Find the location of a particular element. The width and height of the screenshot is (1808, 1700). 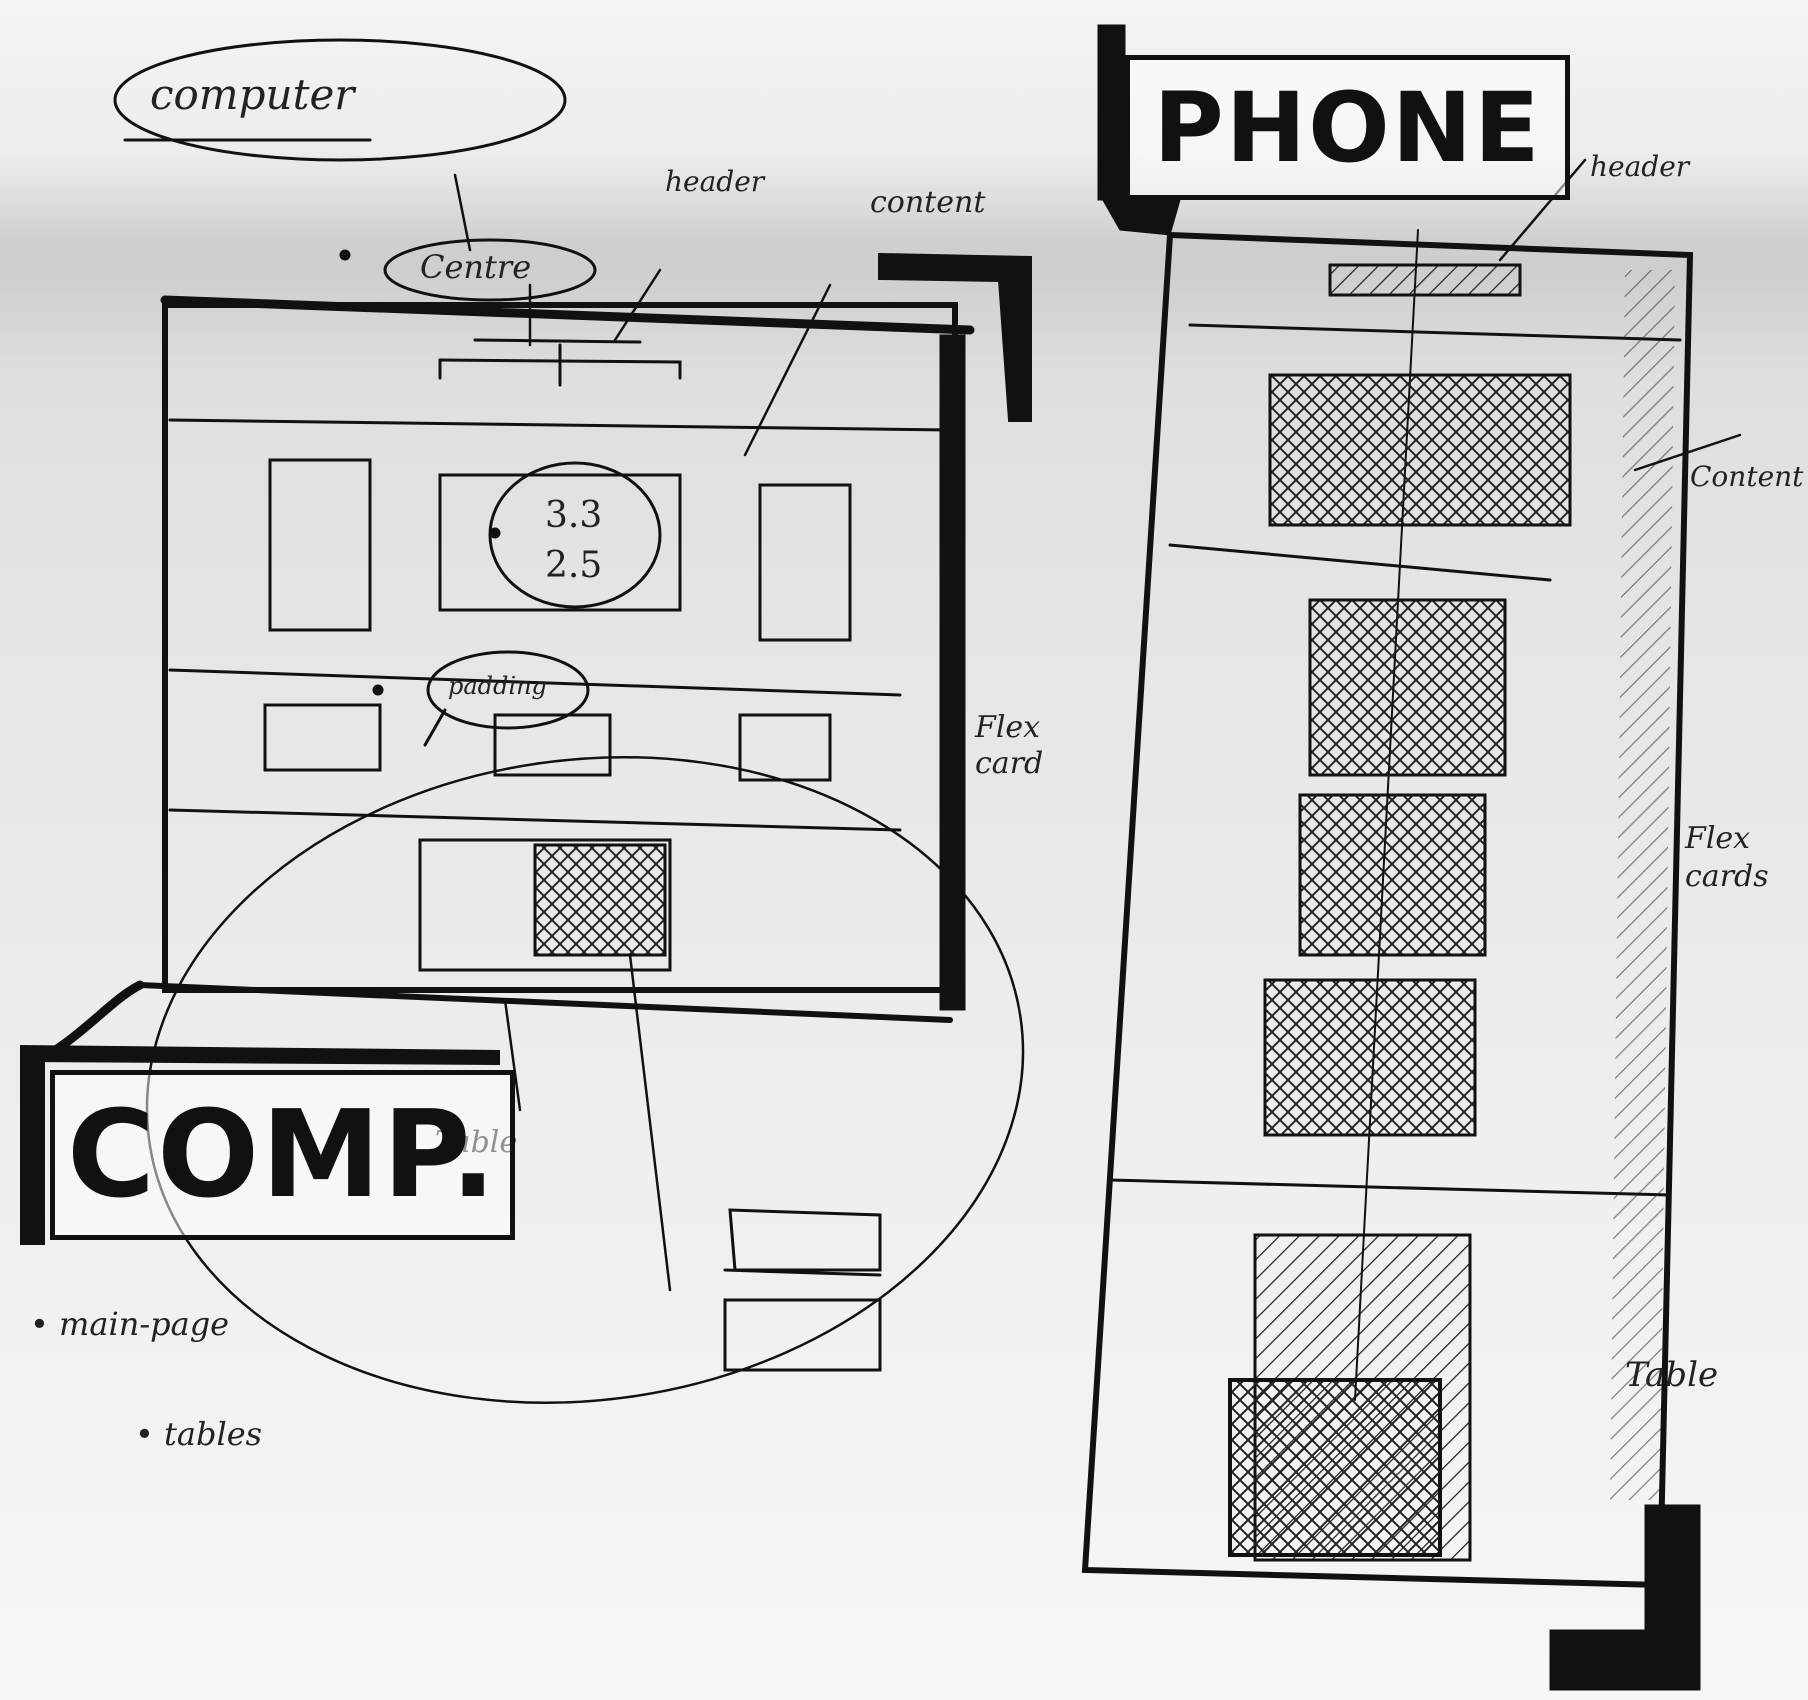

note-main-page: • main-page is located at coordinates (130, 1324).